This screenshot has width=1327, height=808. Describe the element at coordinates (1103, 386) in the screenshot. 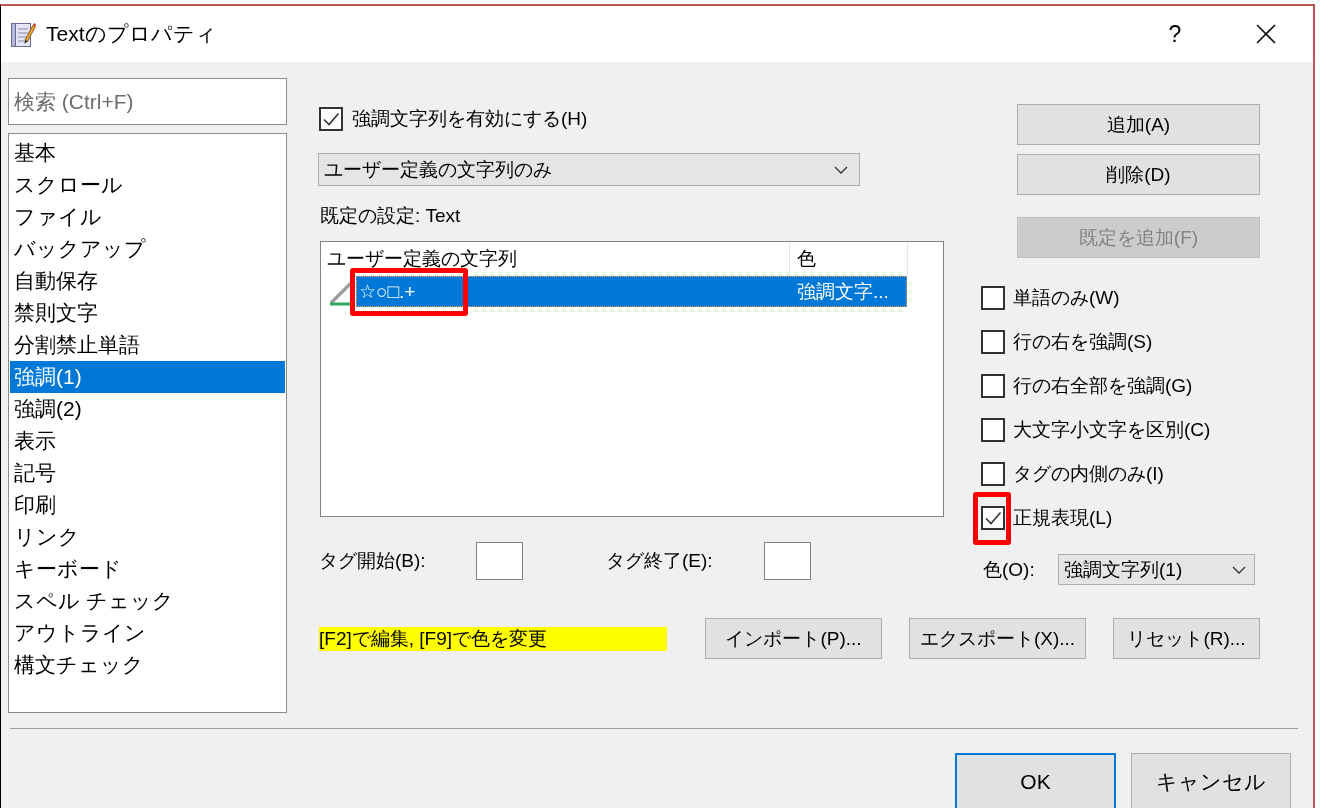

I see `checkbox-label: 行の右全部を強調(G)` at that location.